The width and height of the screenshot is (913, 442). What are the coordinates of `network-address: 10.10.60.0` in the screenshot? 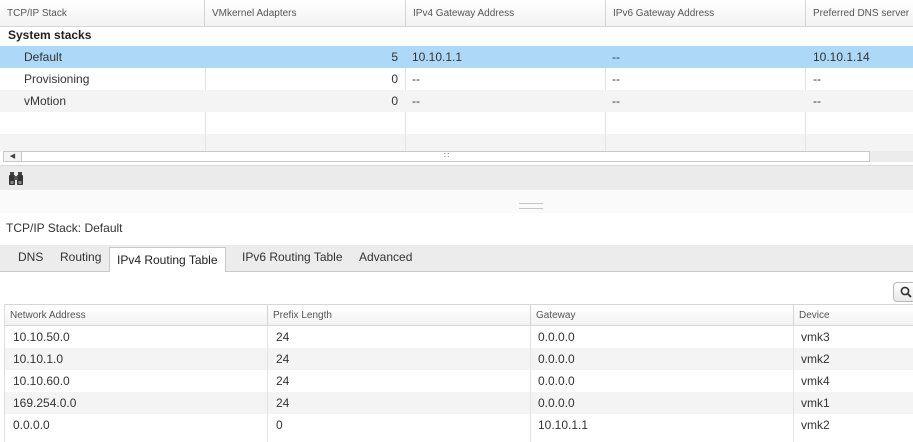 It's located at (41, 381).